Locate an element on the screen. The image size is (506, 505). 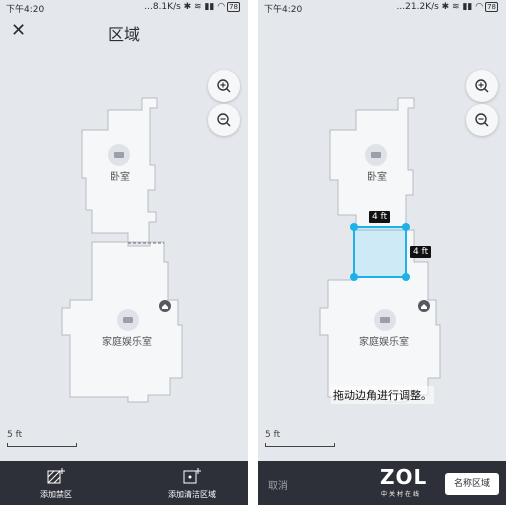
forbidden-zone-icon is located at coordinates (56, 476).